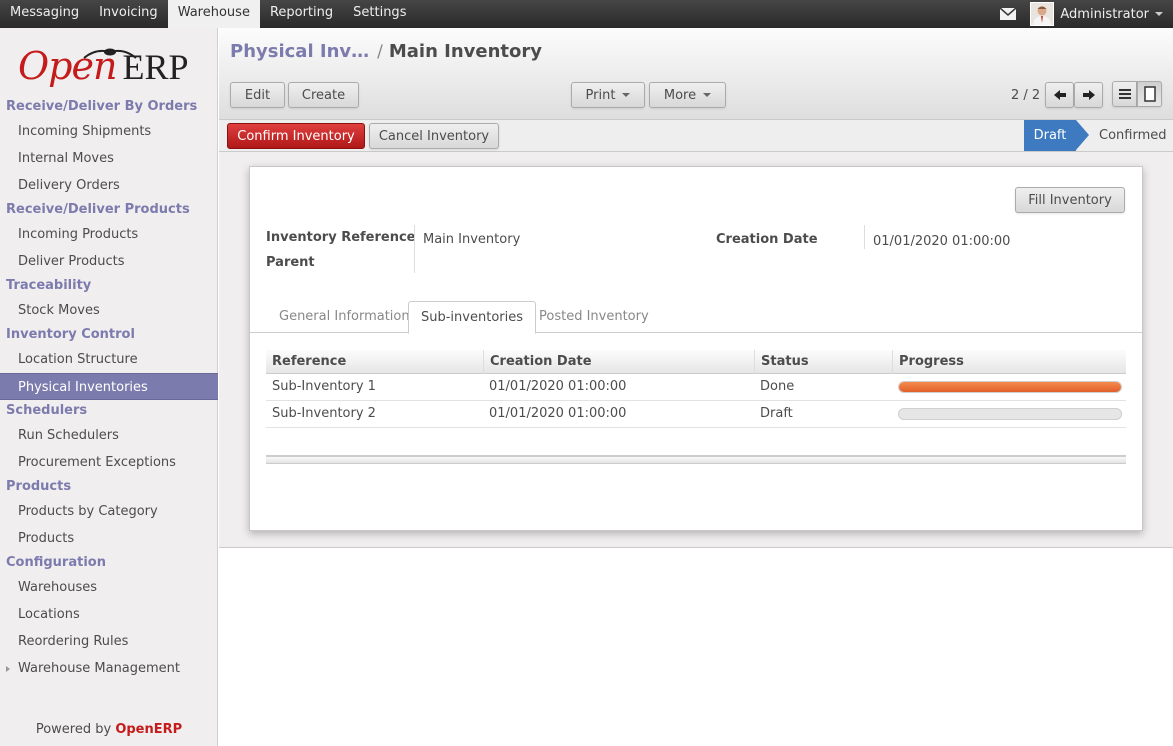 This screenshot has height=746, width=1173. I want to click on avatar, so click(1042, 14).